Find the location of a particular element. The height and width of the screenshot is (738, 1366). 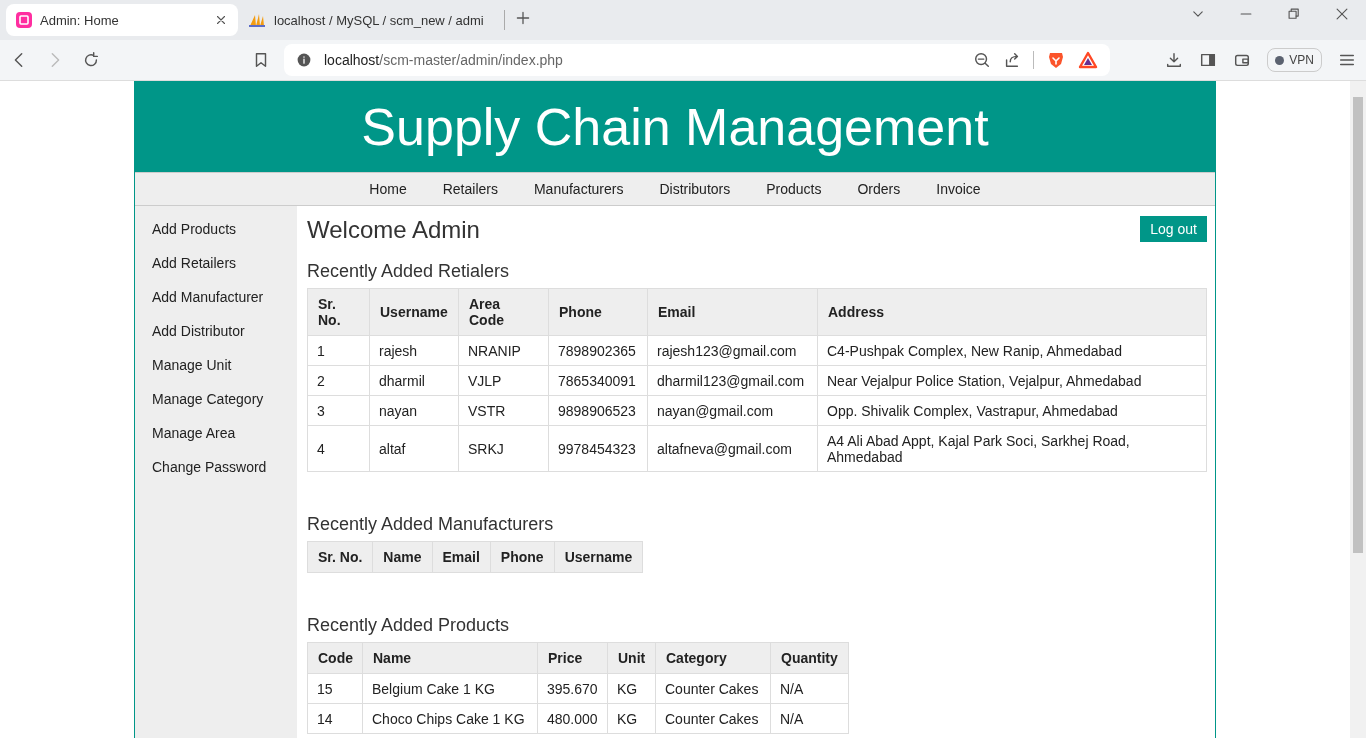

nav-link: Manufacturers is located at coordinates (578, 189).